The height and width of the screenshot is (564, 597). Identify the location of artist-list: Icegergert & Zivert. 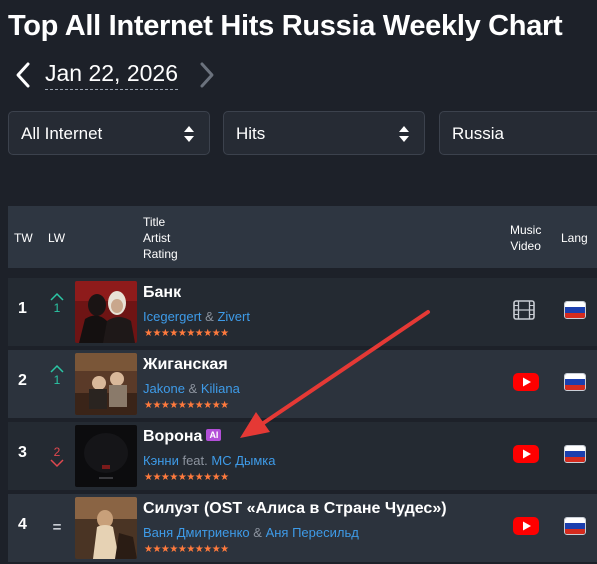
(196, 316).